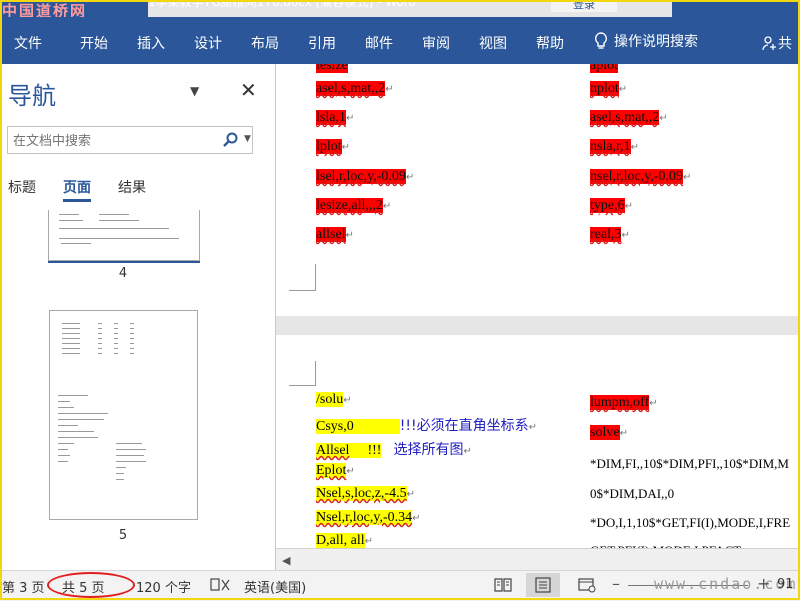  What do you see at coordinates (365, 493) in the screenshot?
I see `code-line: Nsel,s,loc,z,-4.5↵` at bounding box center [365, 493].